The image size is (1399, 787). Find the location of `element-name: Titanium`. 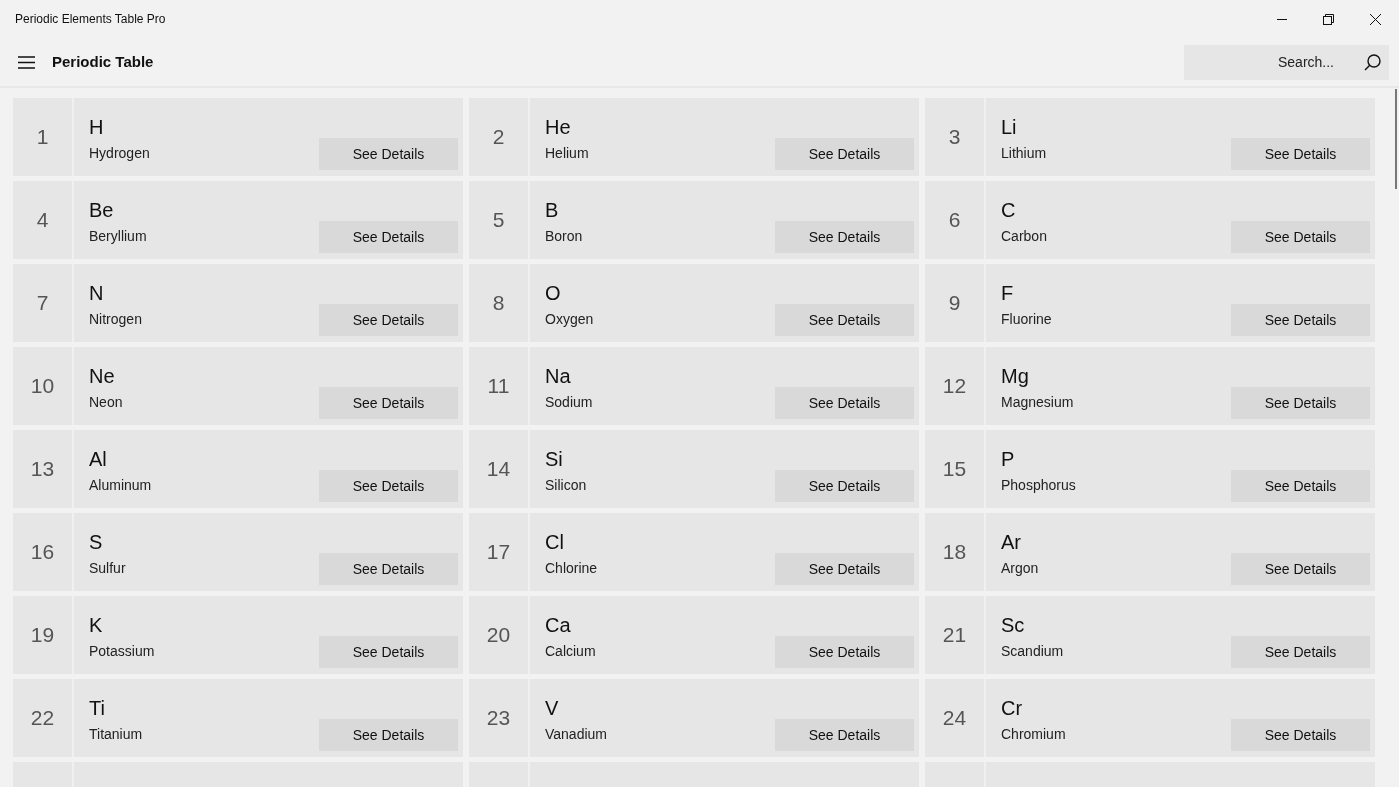

element-name: Titanium is located at coordinates (116, 734).